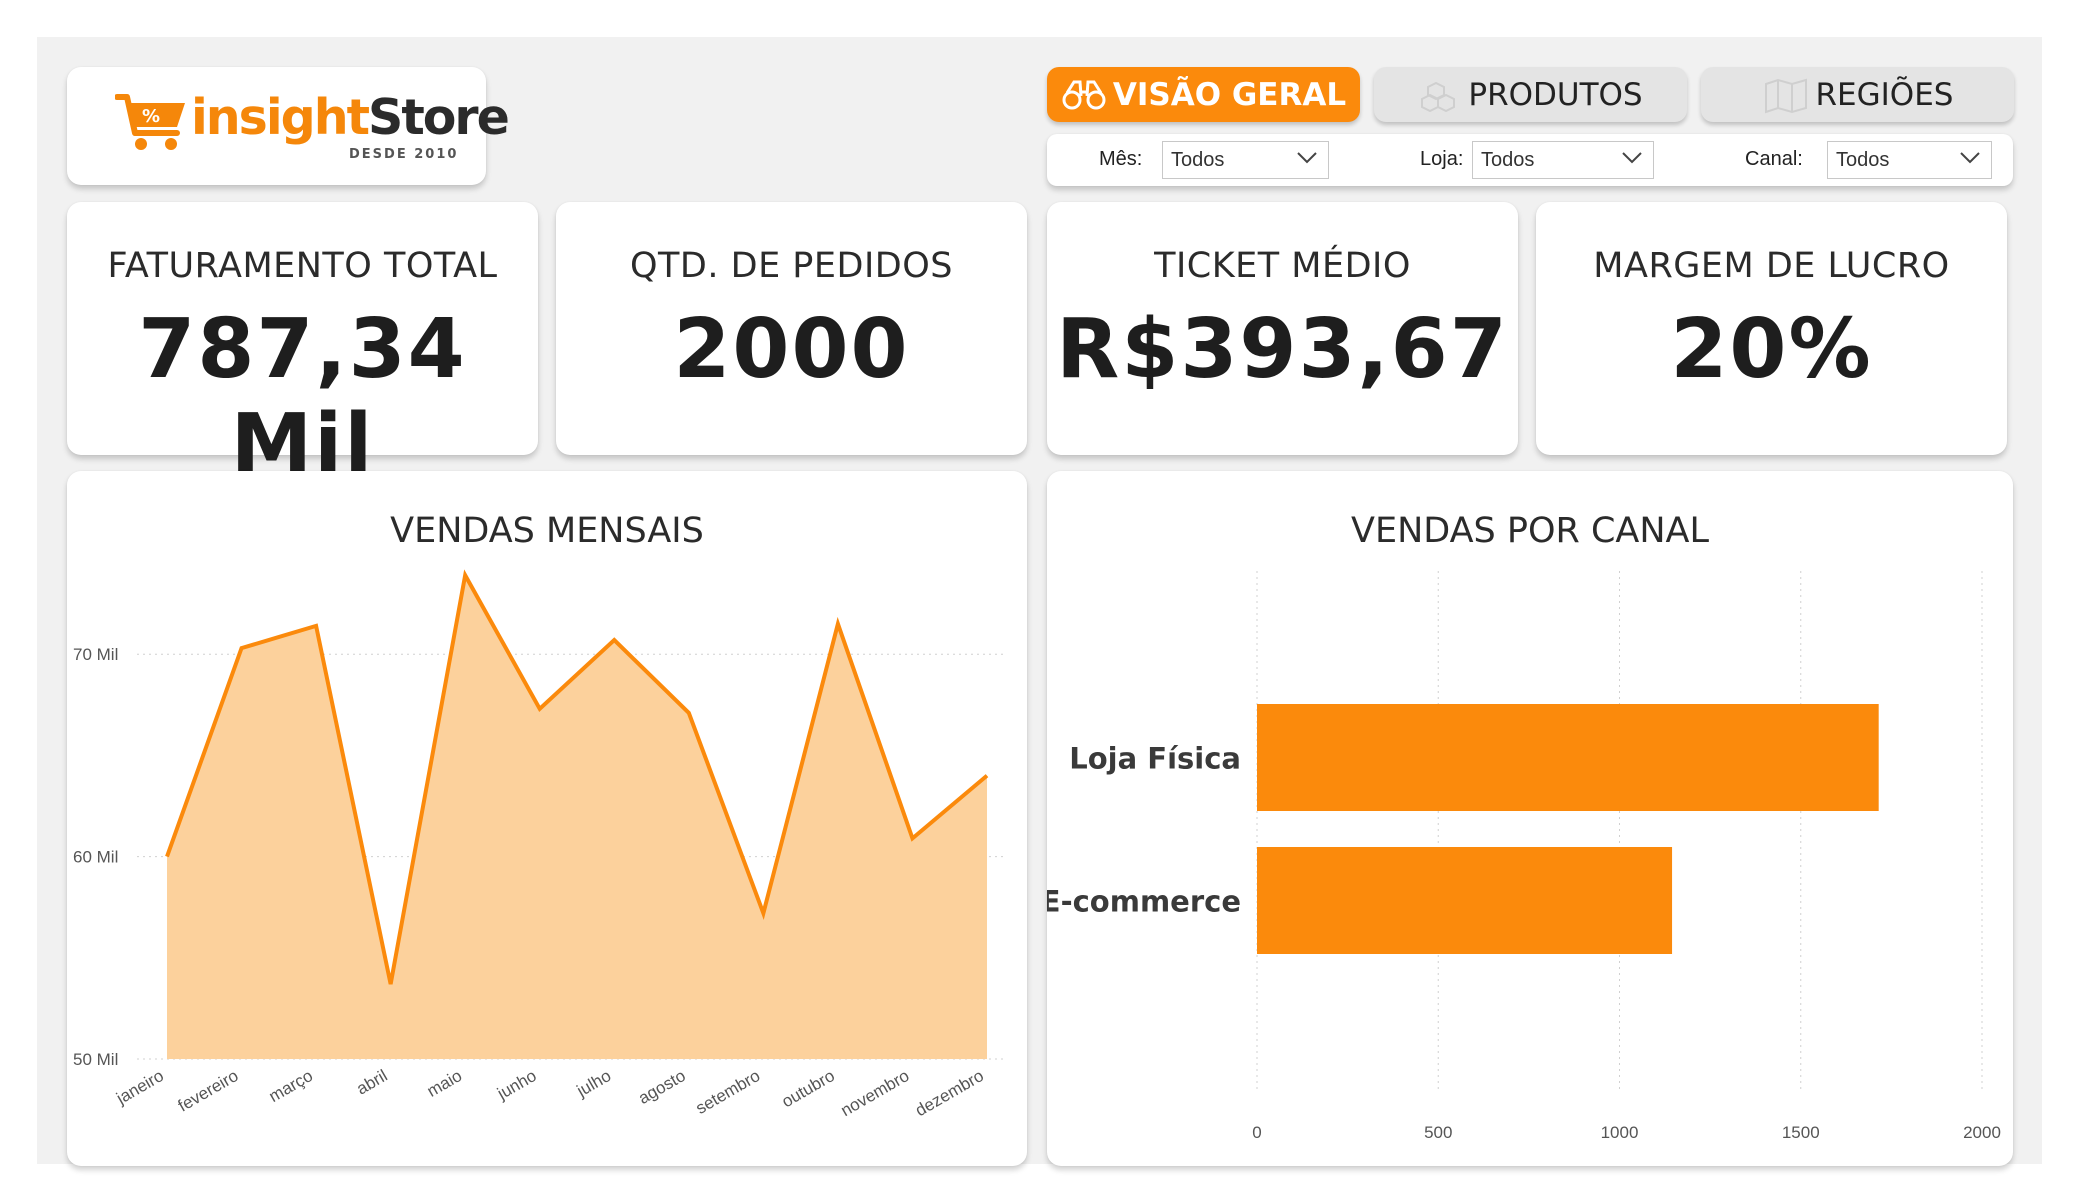 Image resolution: width=2075 pixels, height=1200 pixels. I want to click on tab-visao-geral: VISÃO GERAL, so click(1203, 94).